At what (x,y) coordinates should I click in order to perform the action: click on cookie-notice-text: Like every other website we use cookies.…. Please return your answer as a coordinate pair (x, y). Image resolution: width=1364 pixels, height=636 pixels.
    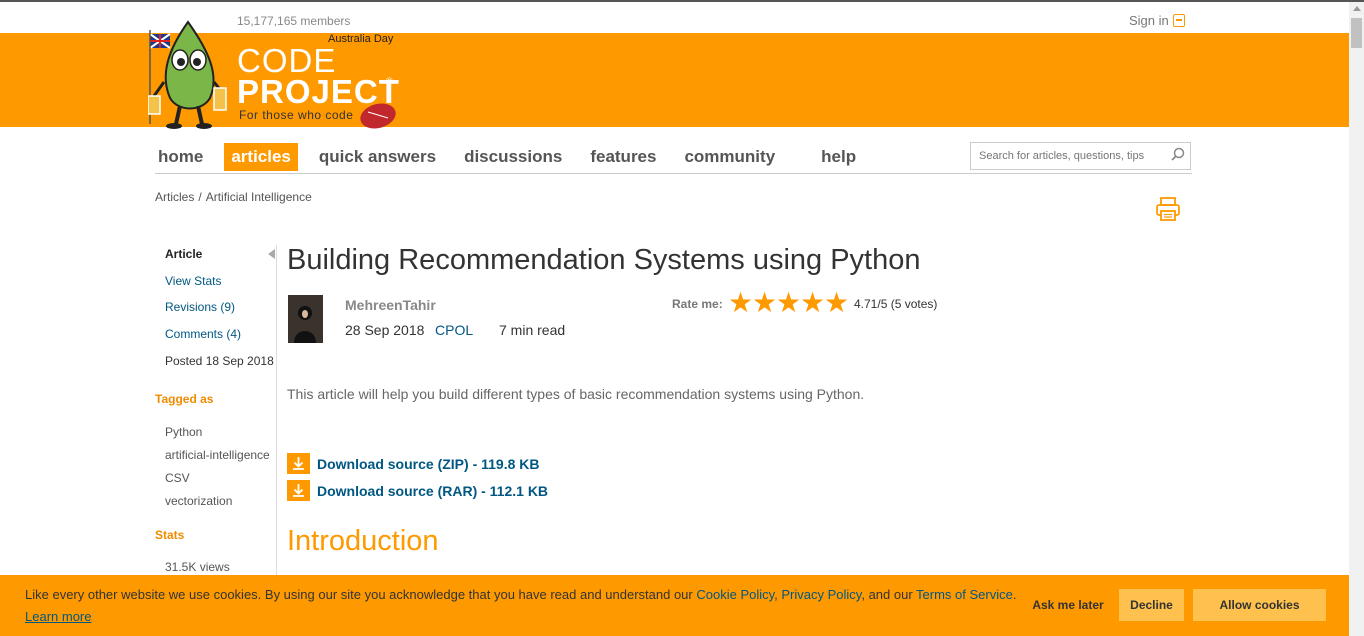
    Looking at the image, I should click on (520, 594).